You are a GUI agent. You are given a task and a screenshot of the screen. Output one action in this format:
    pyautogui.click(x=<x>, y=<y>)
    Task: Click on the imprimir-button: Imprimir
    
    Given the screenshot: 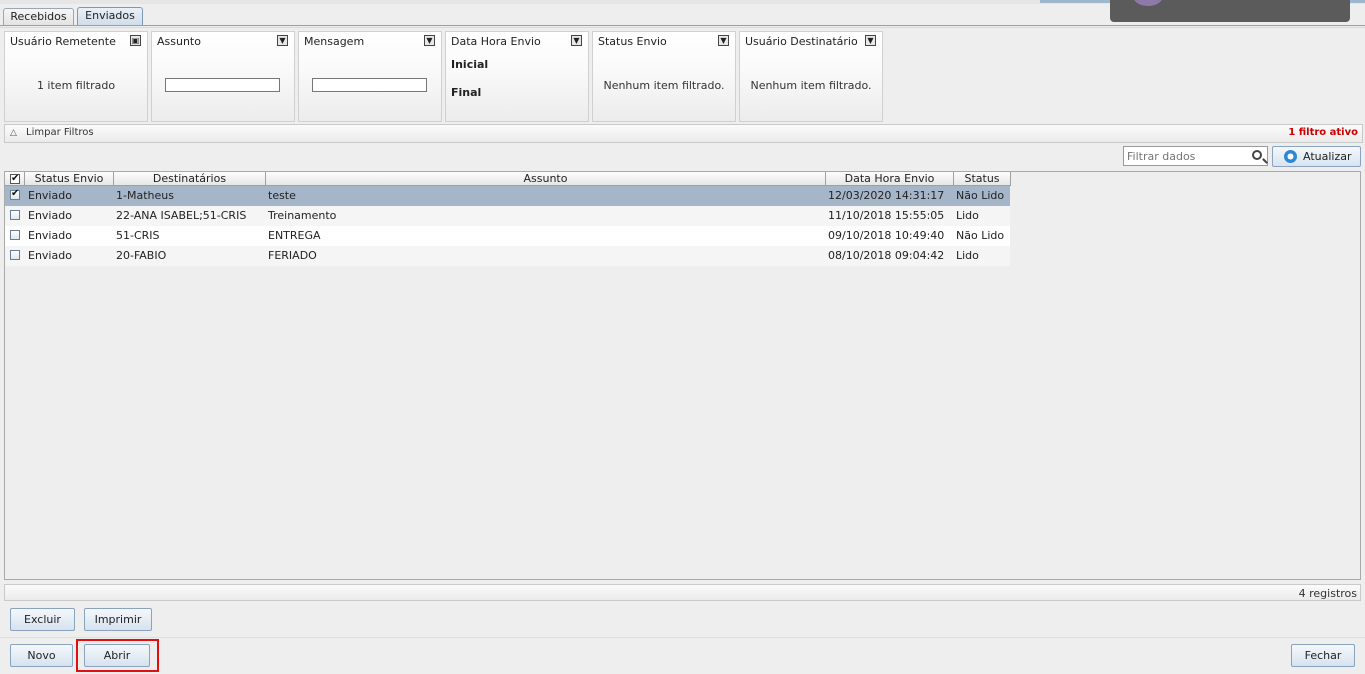 What is the action you would take?
    pyautogui.click(x=118, y=619)
    